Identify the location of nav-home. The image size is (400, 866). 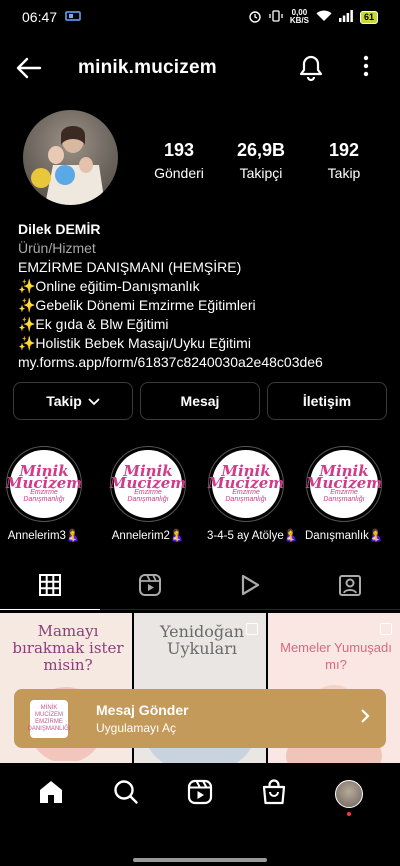
(51, 794).